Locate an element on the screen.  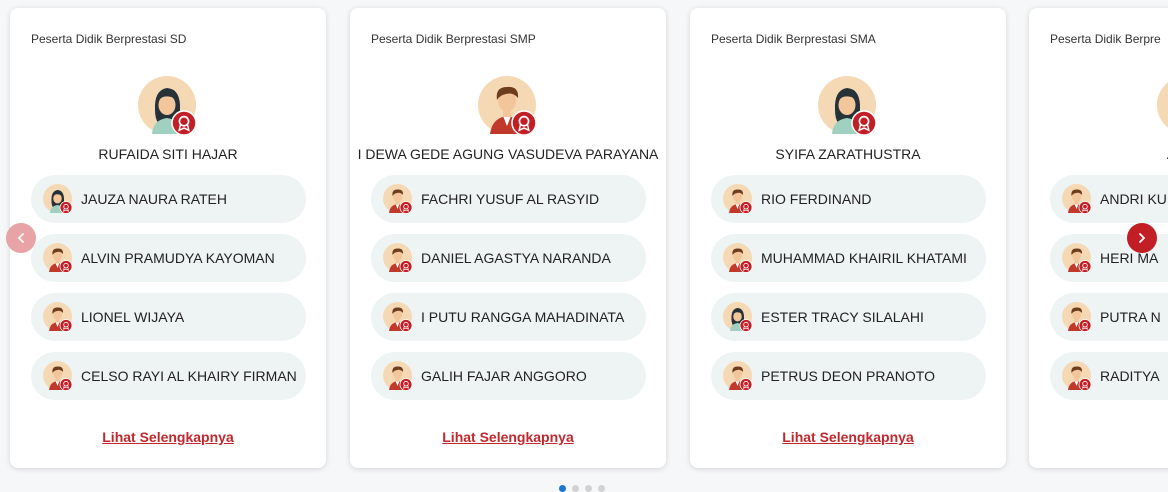
card-title: Peserta Didik Berpre is located at coordinates (1105, 39).